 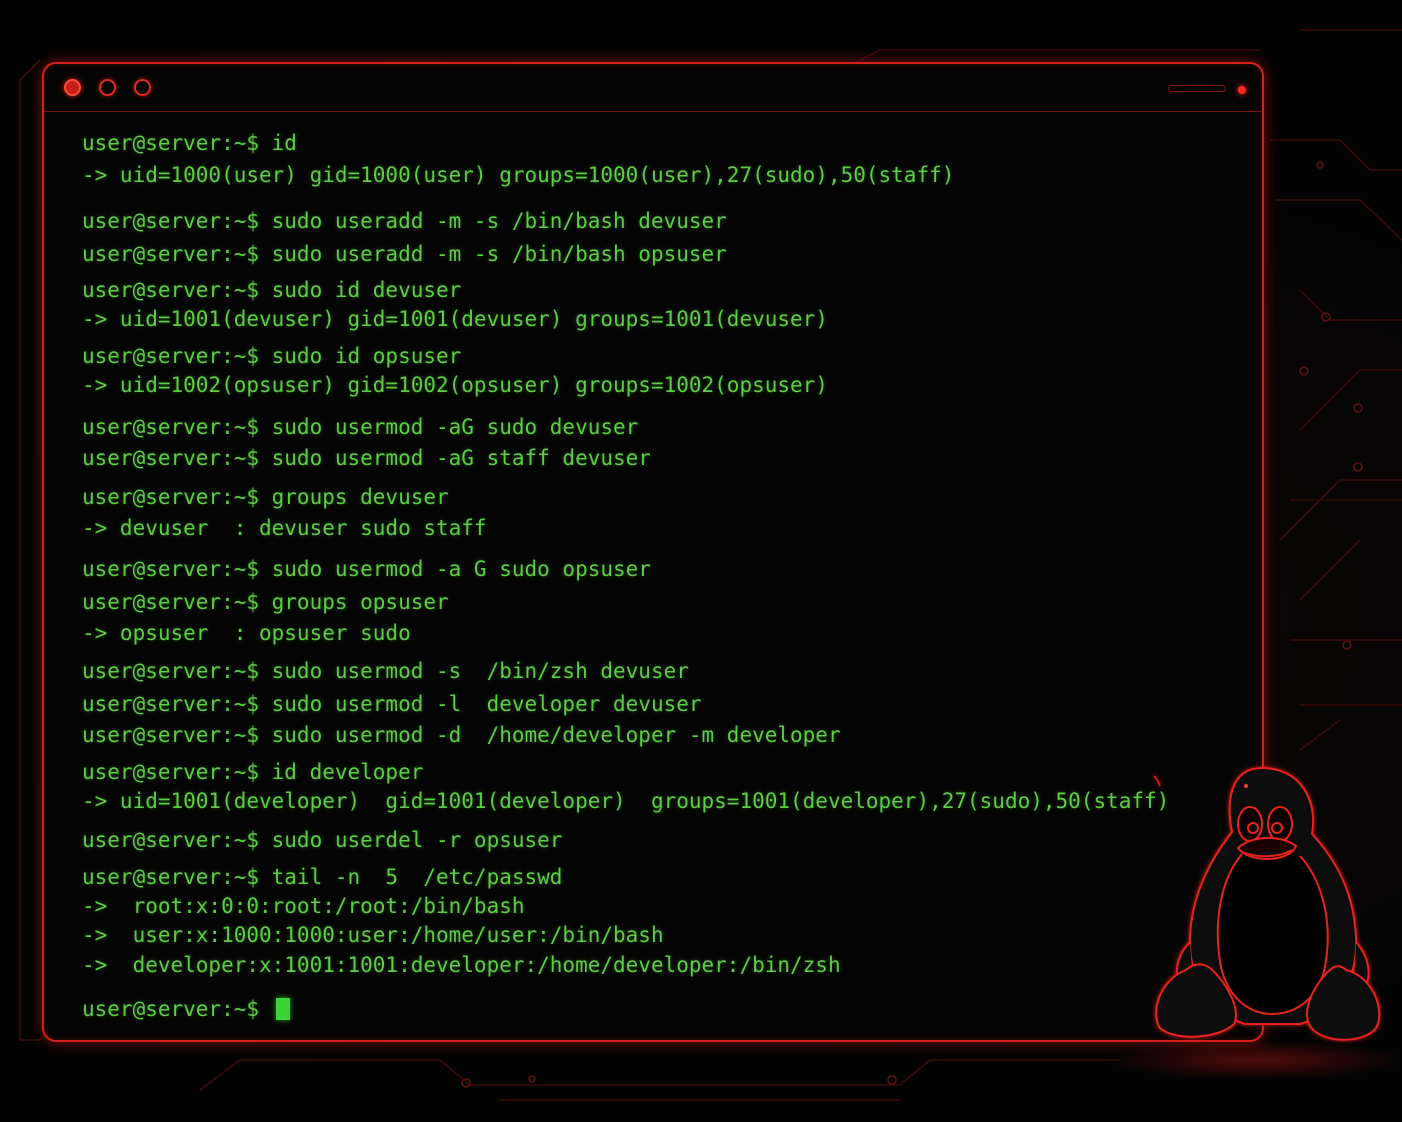 I want to click on title-bar, so click(x=653, y=88).